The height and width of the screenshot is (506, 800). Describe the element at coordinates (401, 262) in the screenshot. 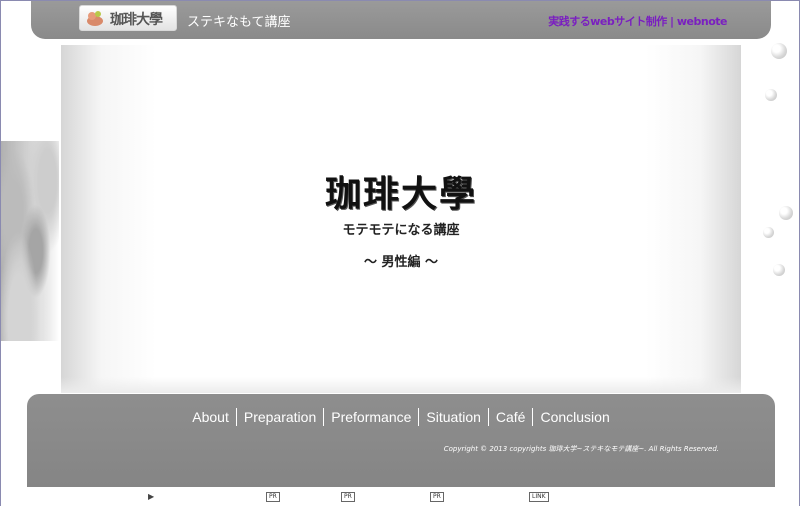

I see `hero-edition-label: ～ 男性編 ～` at that location.